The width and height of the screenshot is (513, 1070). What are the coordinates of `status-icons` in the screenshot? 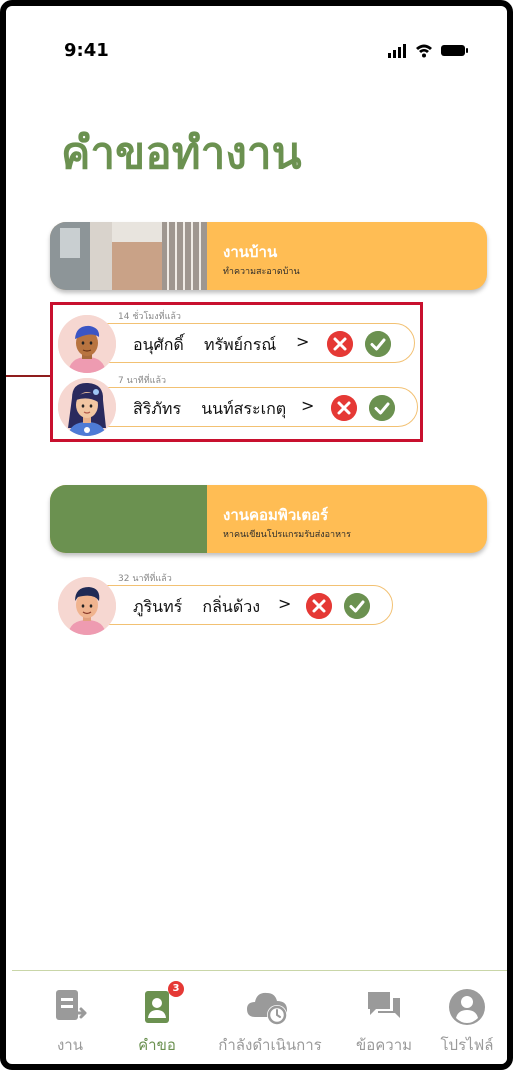 It's located at (428, 51).